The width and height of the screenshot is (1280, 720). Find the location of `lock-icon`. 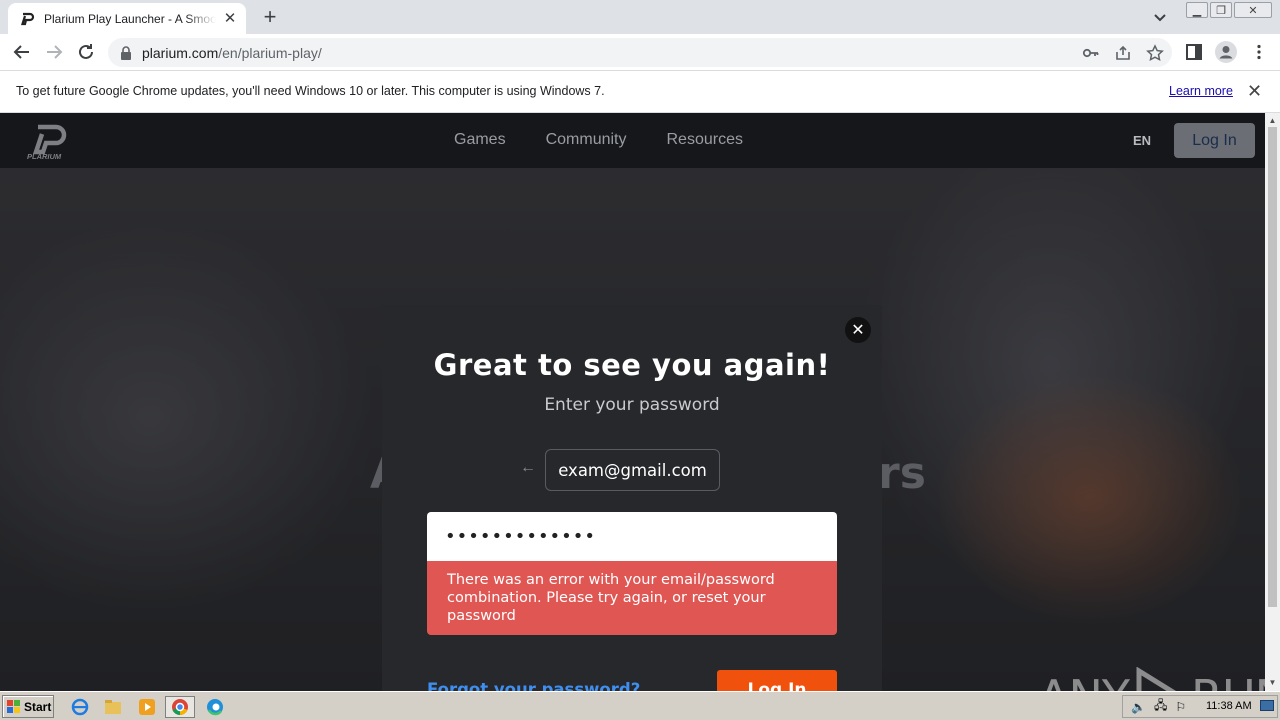

lock-icon is located at coordinates (126, 52).